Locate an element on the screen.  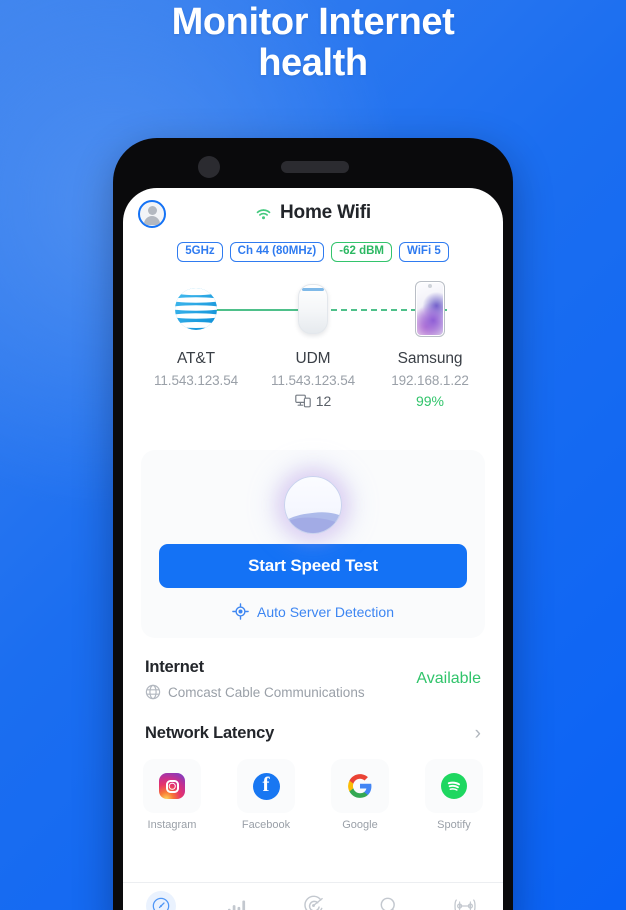
topology-node-isp: AT&T 11.543.123.54 is located at coordinates (196, 333).